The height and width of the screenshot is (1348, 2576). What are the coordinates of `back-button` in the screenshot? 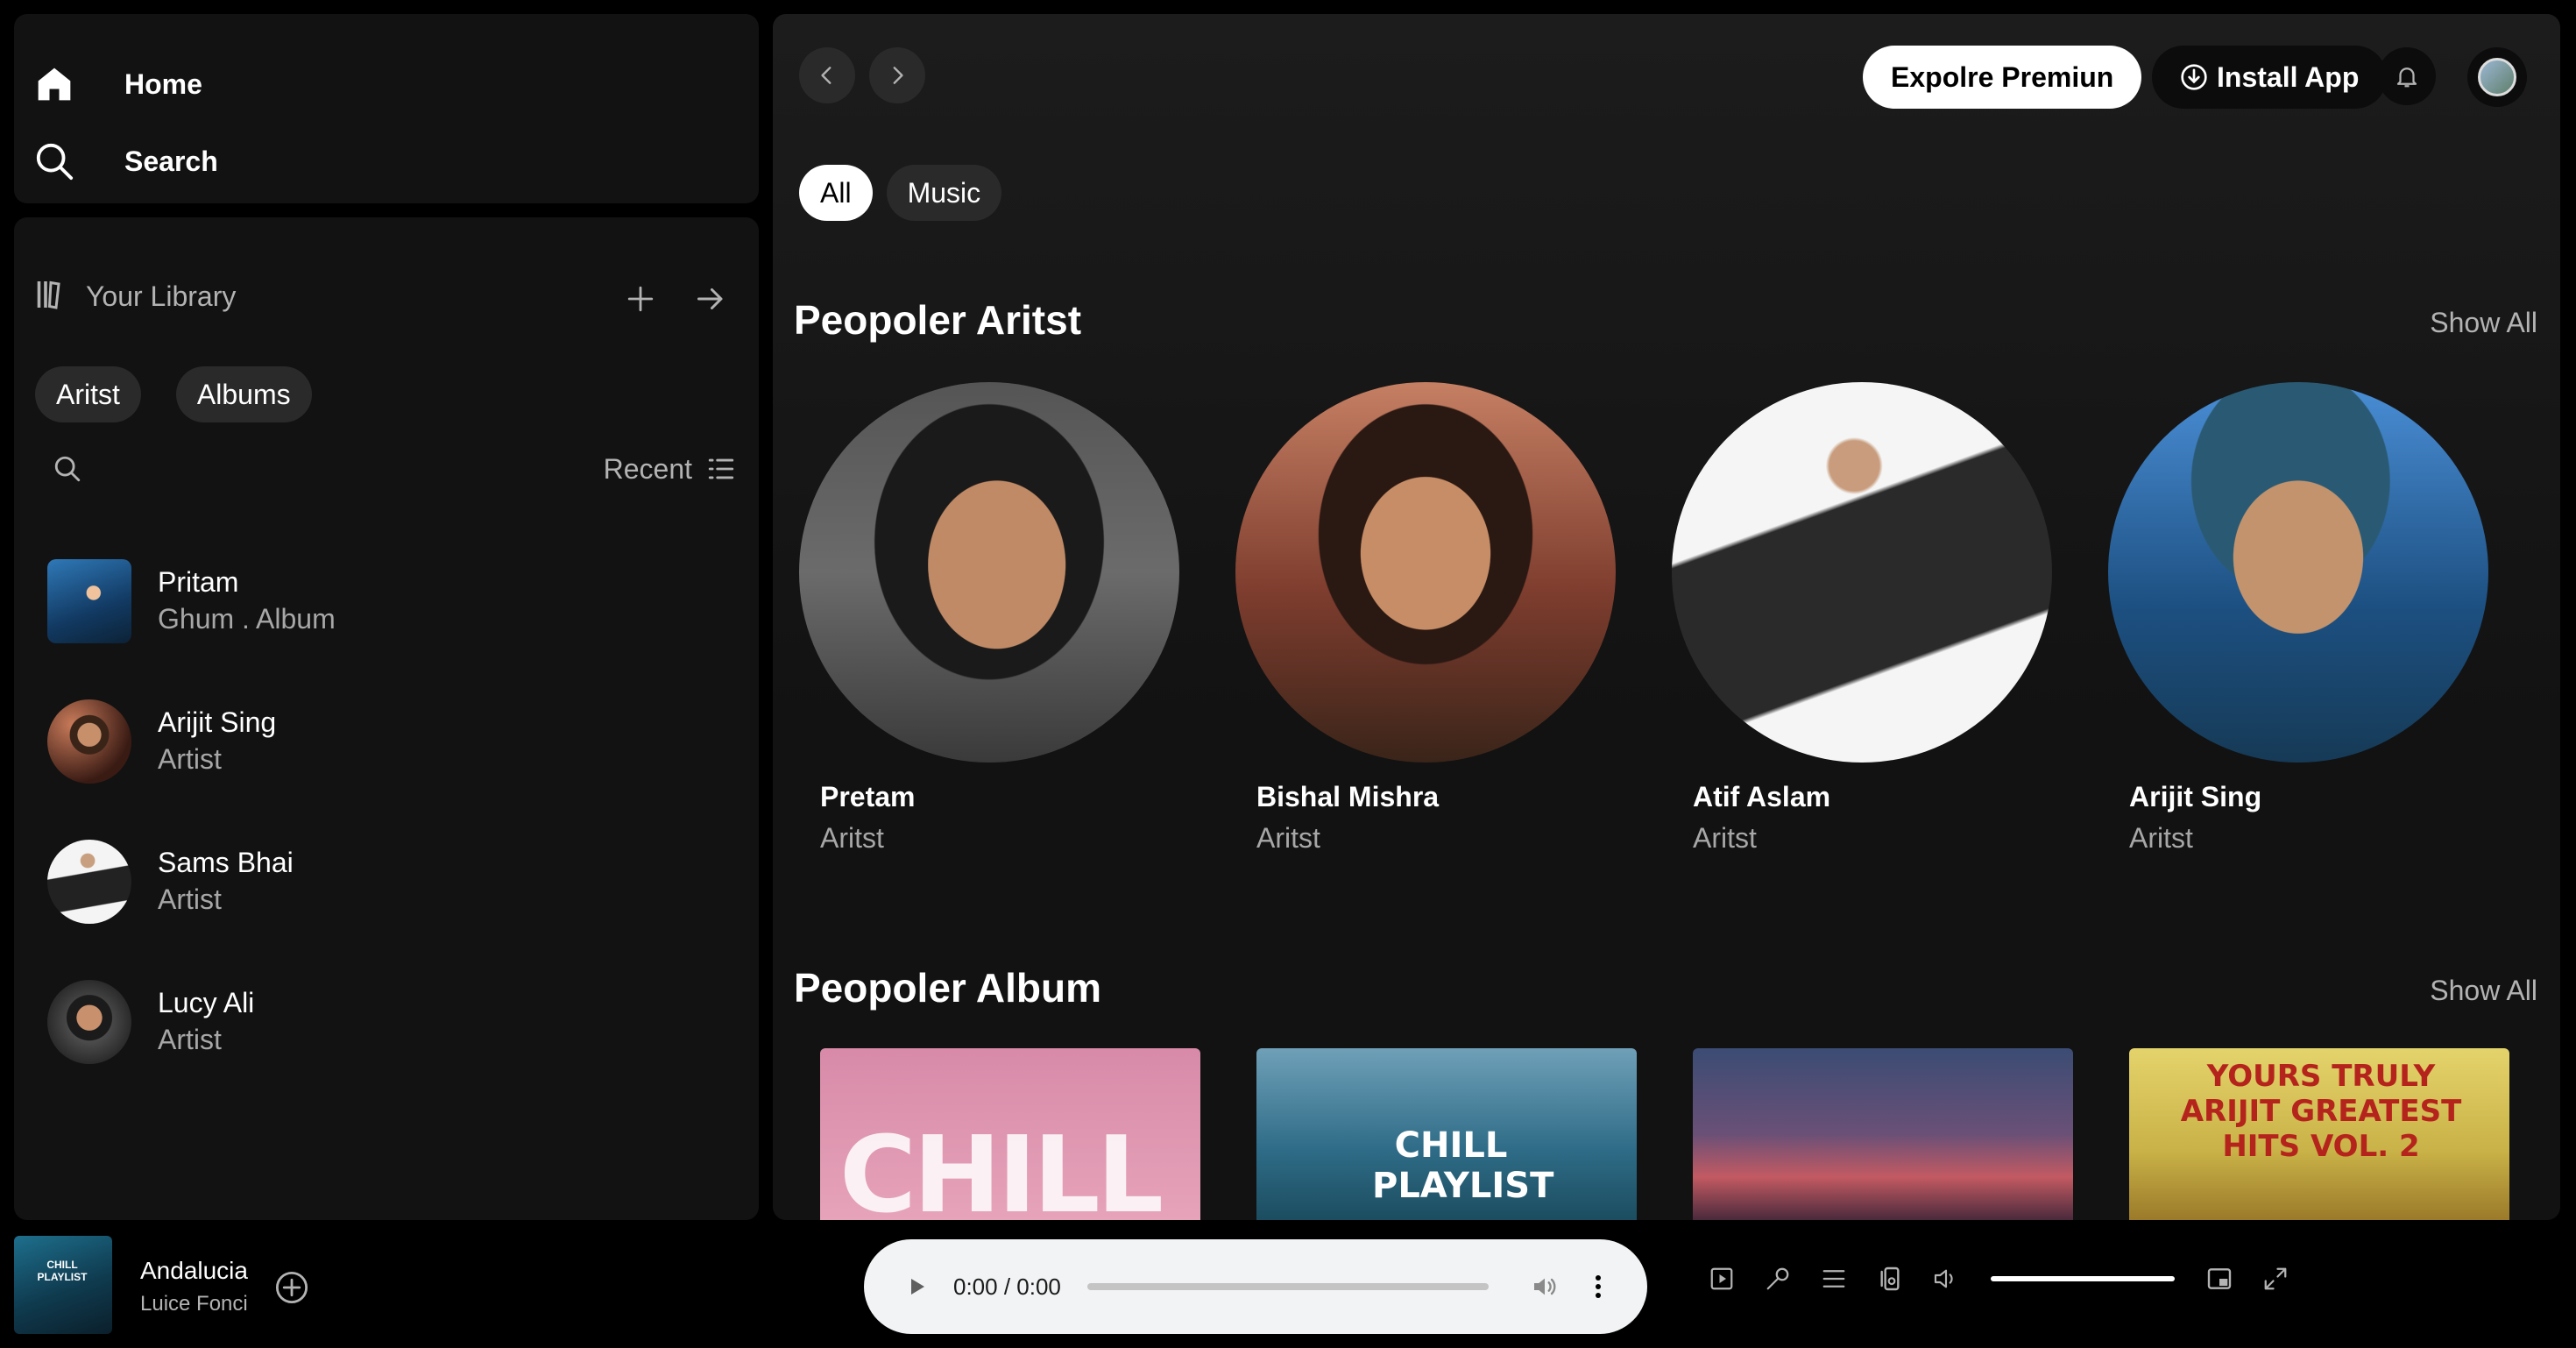 It's located at (827, 75).